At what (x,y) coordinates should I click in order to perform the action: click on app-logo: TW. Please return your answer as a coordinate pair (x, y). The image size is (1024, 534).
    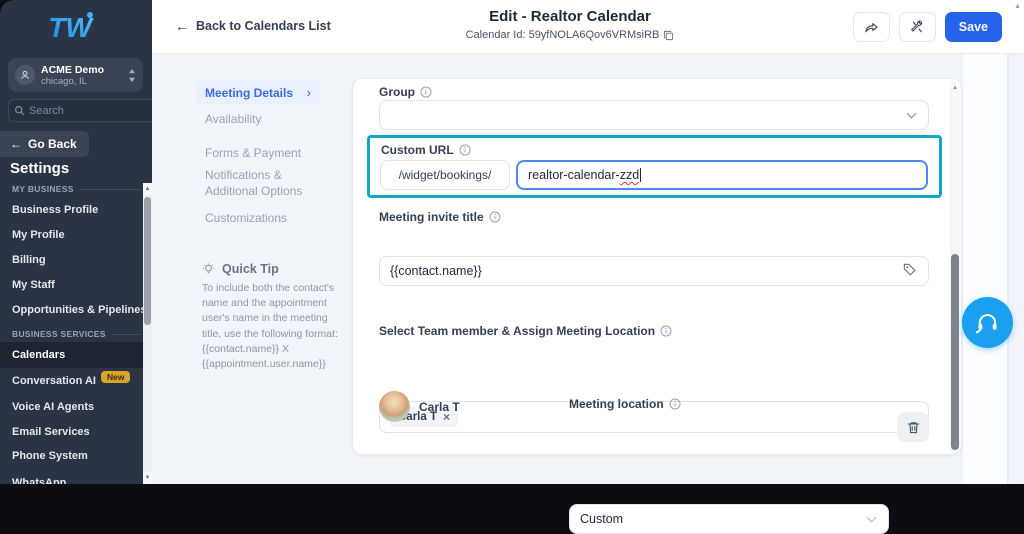
    Looking at the image, I should click on (71, 27).